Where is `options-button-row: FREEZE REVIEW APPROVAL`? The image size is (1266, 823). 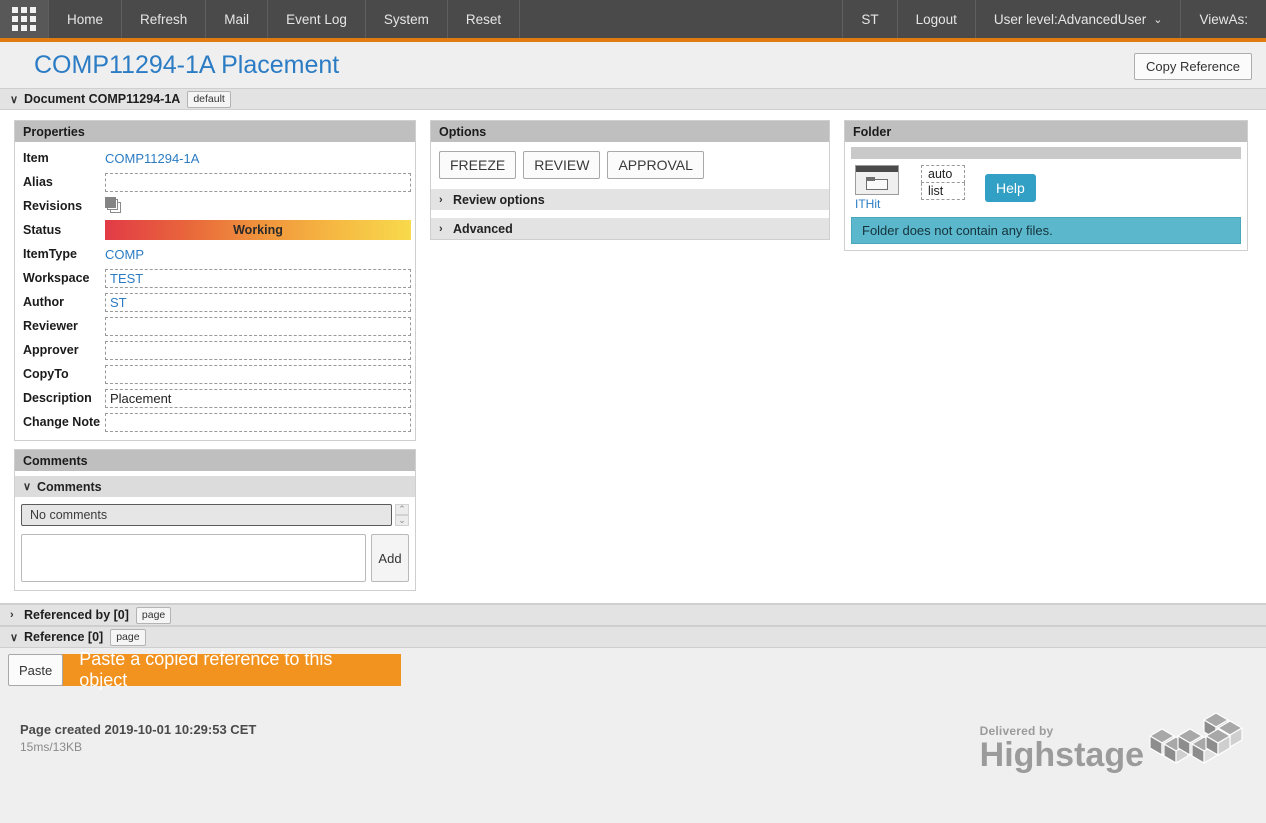
options-button-row: FREEZE REVIEW APPROVAL is located at coordinates (630, 165).